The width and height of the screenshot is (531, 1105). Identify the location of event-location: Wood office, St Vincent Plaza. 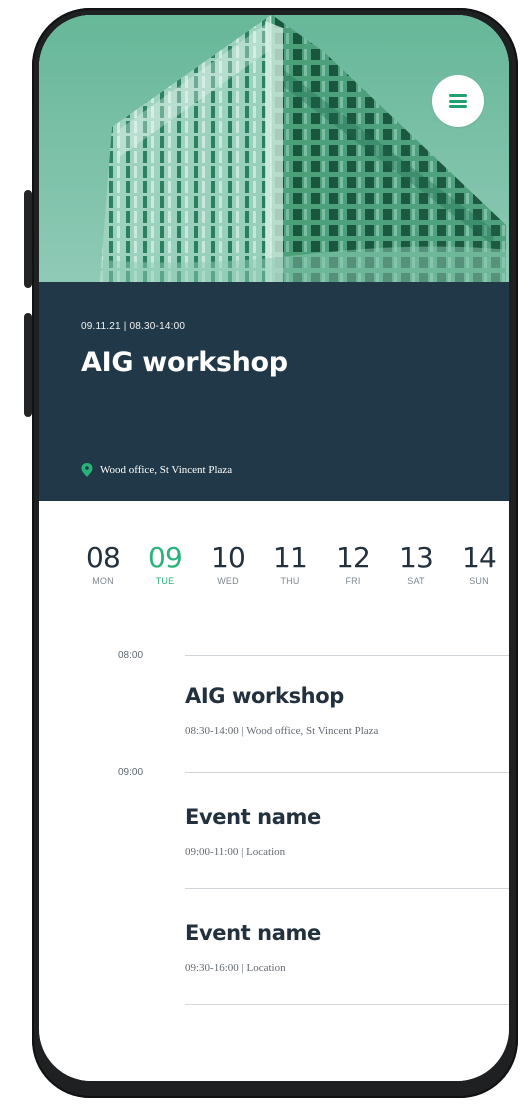
(156, 470).